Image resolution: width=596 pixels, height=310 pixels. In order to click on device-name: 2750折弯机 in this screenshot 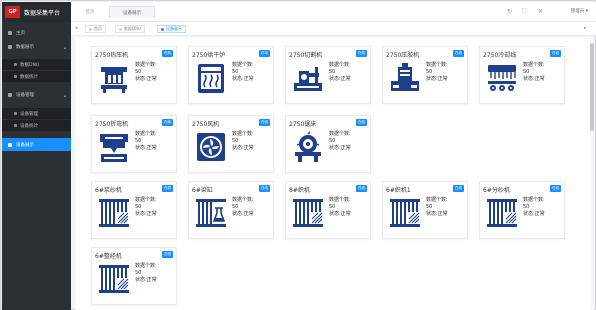, I will do `click(112, 124)`.